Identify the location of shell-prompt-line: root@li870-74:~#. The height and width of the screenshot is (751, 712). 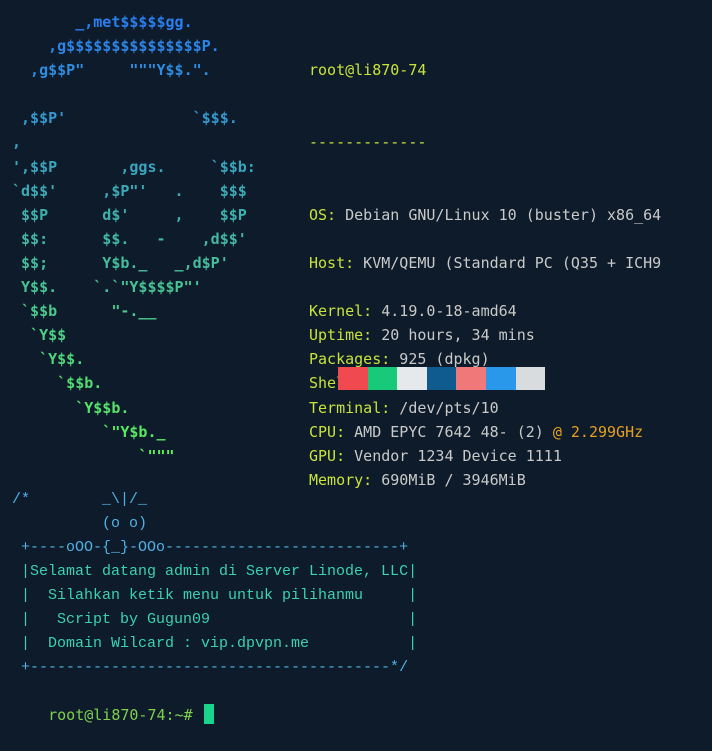
(113, 715).